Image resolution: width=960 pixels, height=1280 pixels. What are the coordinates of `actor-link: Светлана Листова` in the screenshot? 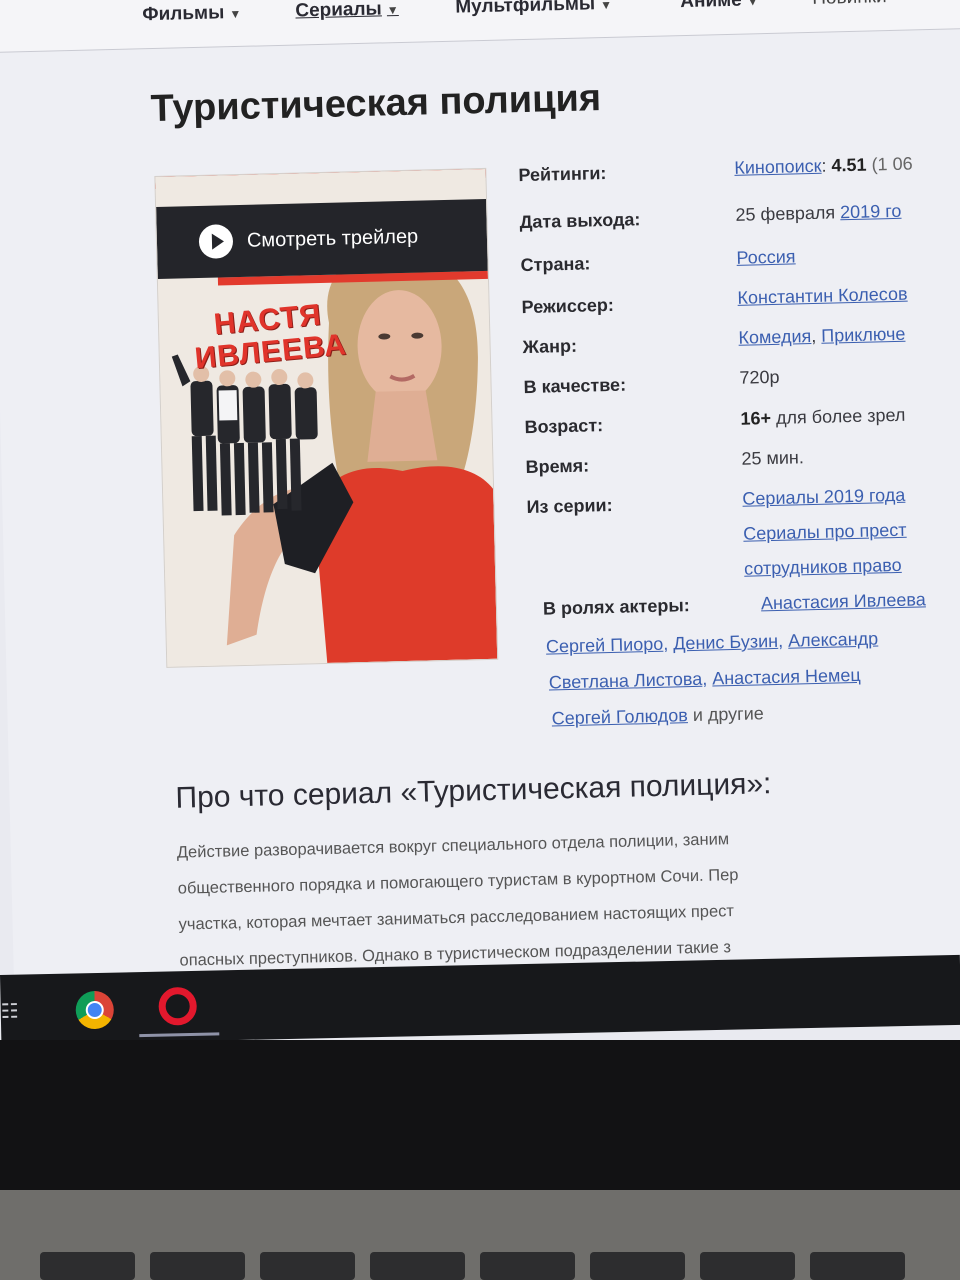 It's located at (626, 681).